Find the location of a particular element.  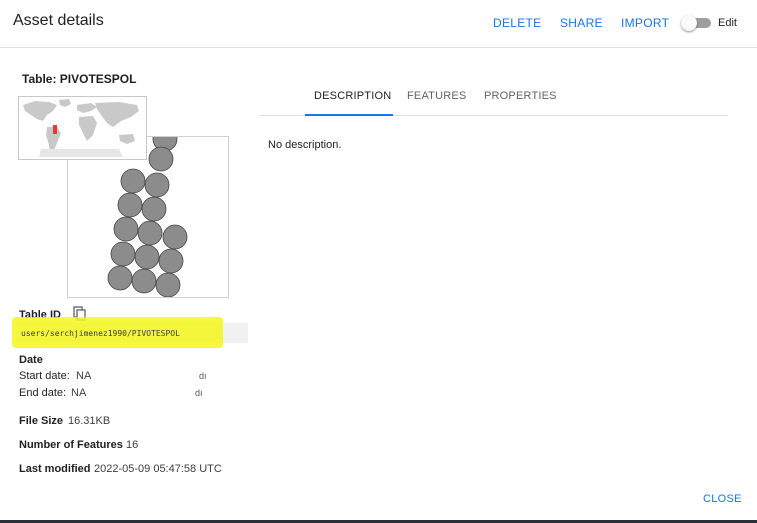

close-button: CLOSE is located at coordinates (722, 499).